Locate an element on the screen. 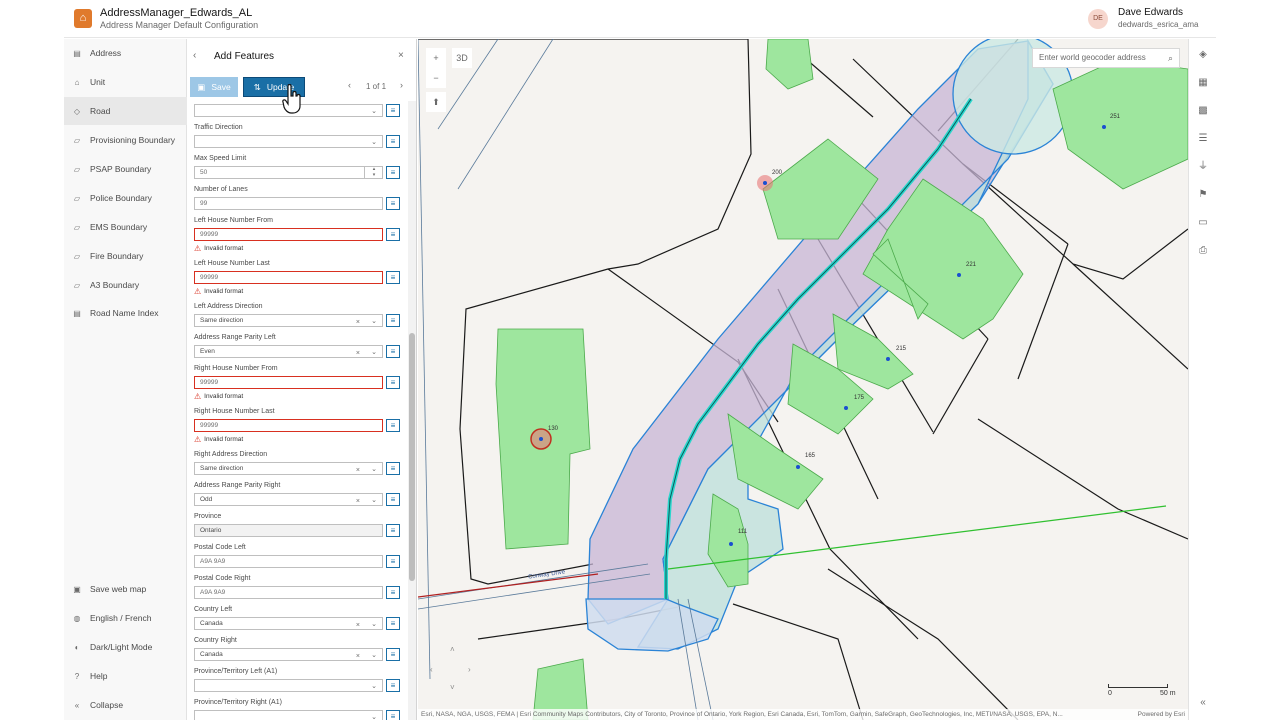 The height and width of the screenshot is (720, 1280). expand-icon: « is located at coordinates (1203, 703).